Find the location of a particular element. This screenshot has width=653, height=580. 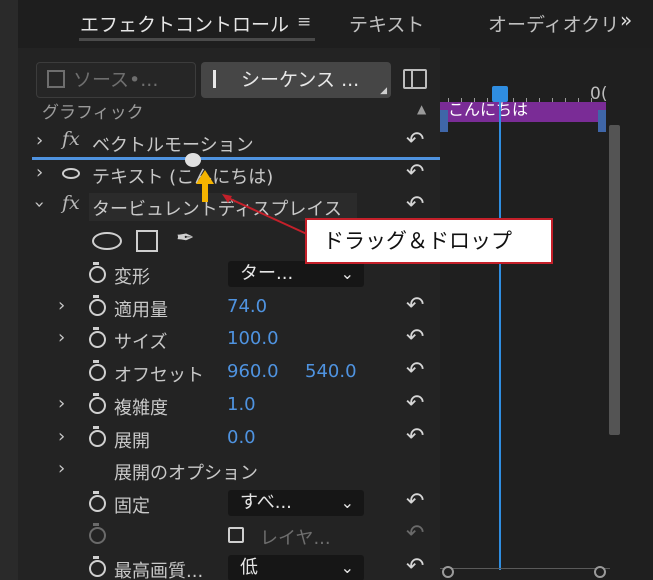

drag-cursor-icon is located at coordinates (193, 160).